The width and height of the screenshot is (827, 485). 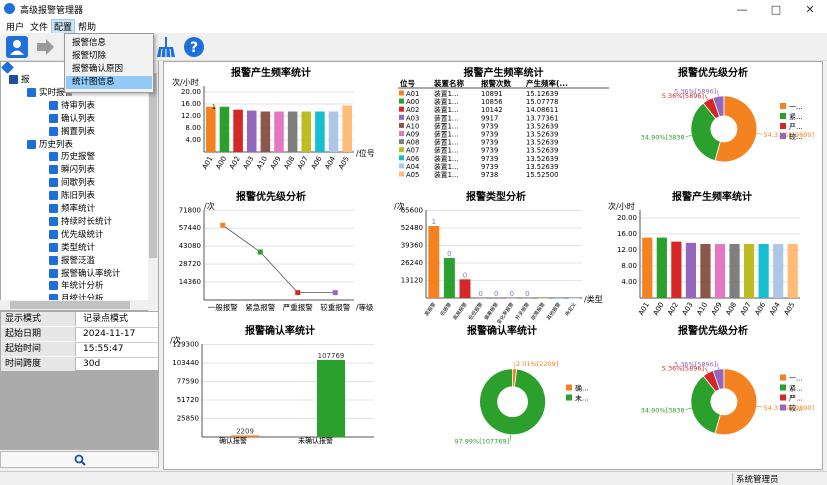 What do you see at coordinates (570, 309) in the screenshot?
I see `x-tick-label: 未定义` at bounding box center [570, 309].